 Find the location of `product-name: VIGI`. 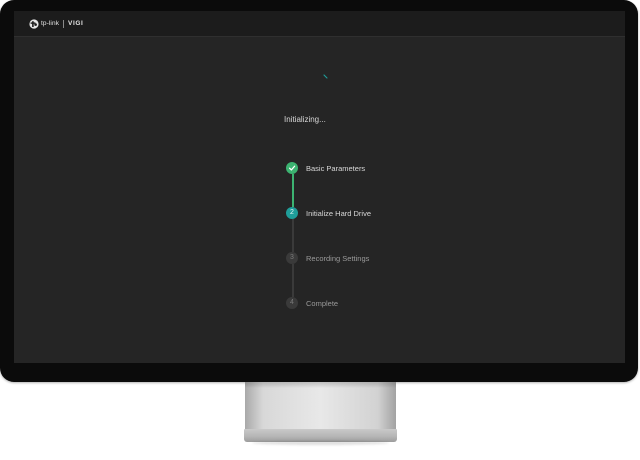

product-name: VIGI is located at coordinates (76, 23).